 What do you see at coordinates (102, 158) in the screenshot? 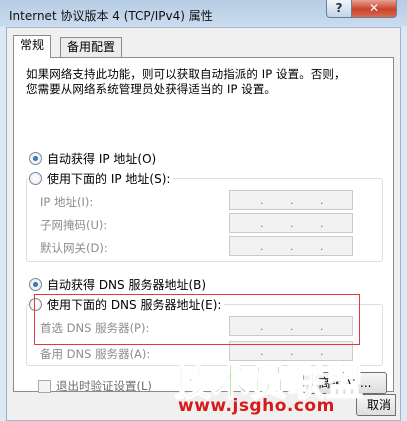
I see `ip-auto-label: 自动获得 IP 地址(O)` at bounding box center [102, 158].